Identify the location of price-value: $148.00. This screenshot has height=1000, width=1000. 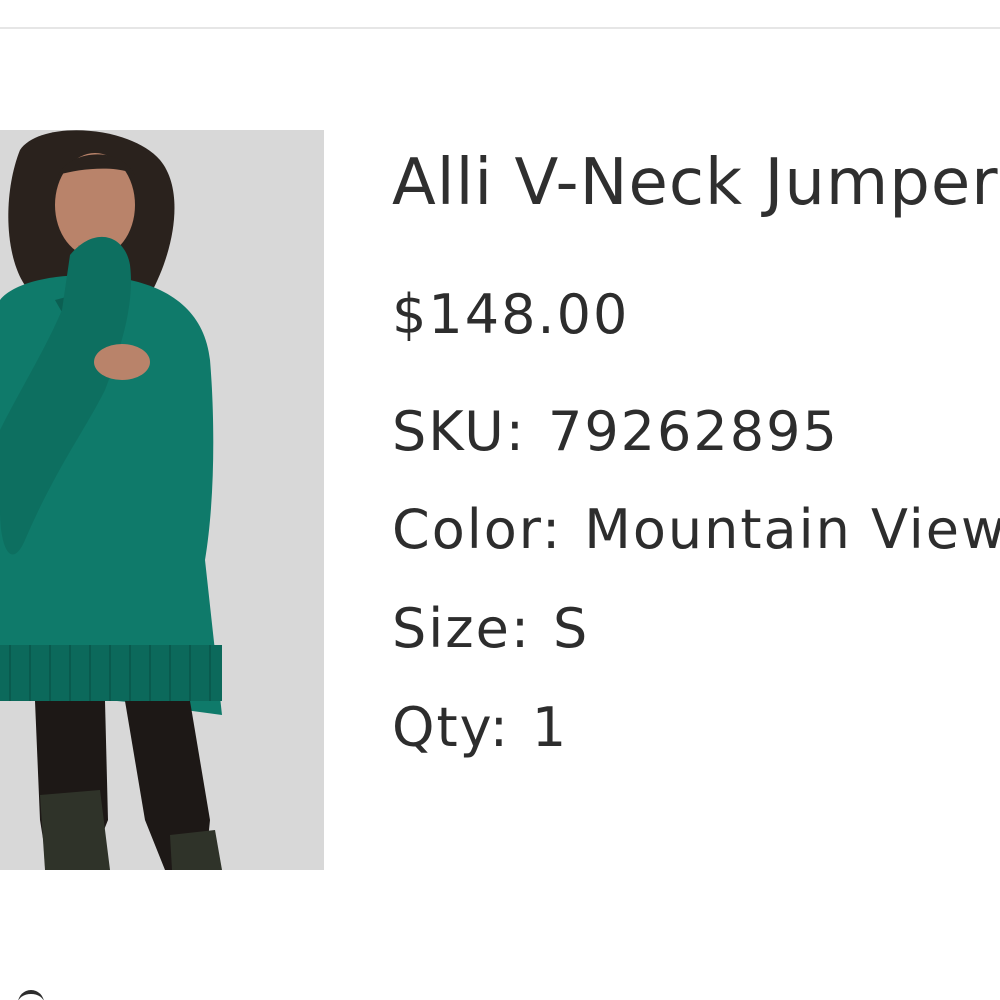
(511, 314).